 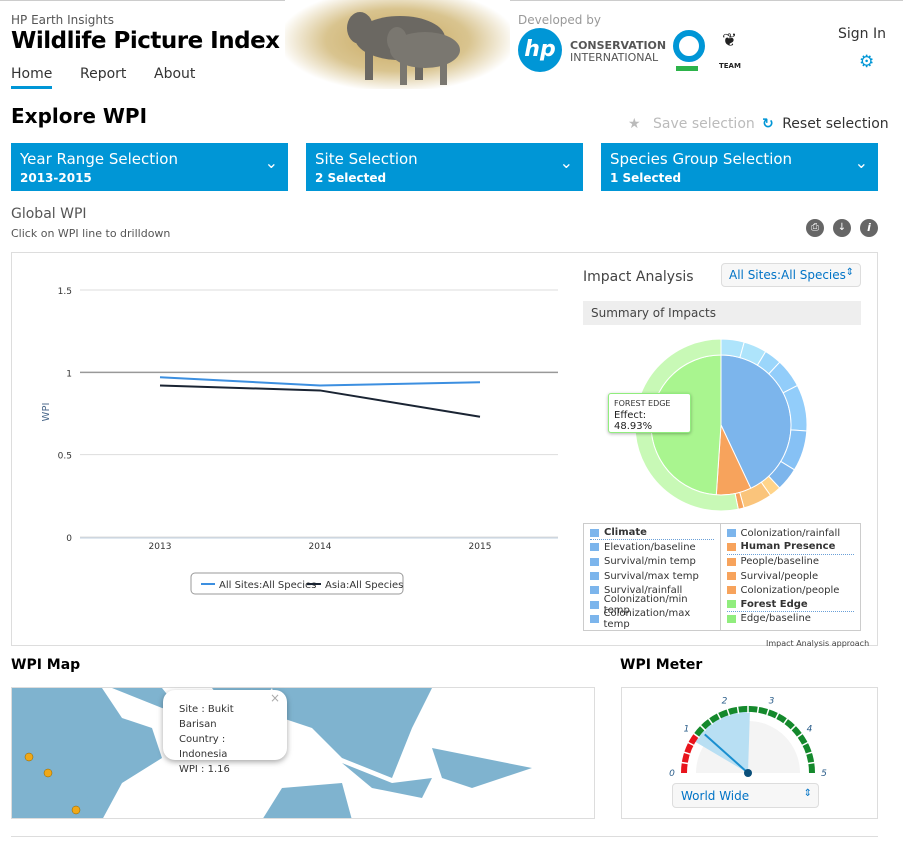 I want to click on dropdown-label: Year Range Selection, so click(x=99, y=159).